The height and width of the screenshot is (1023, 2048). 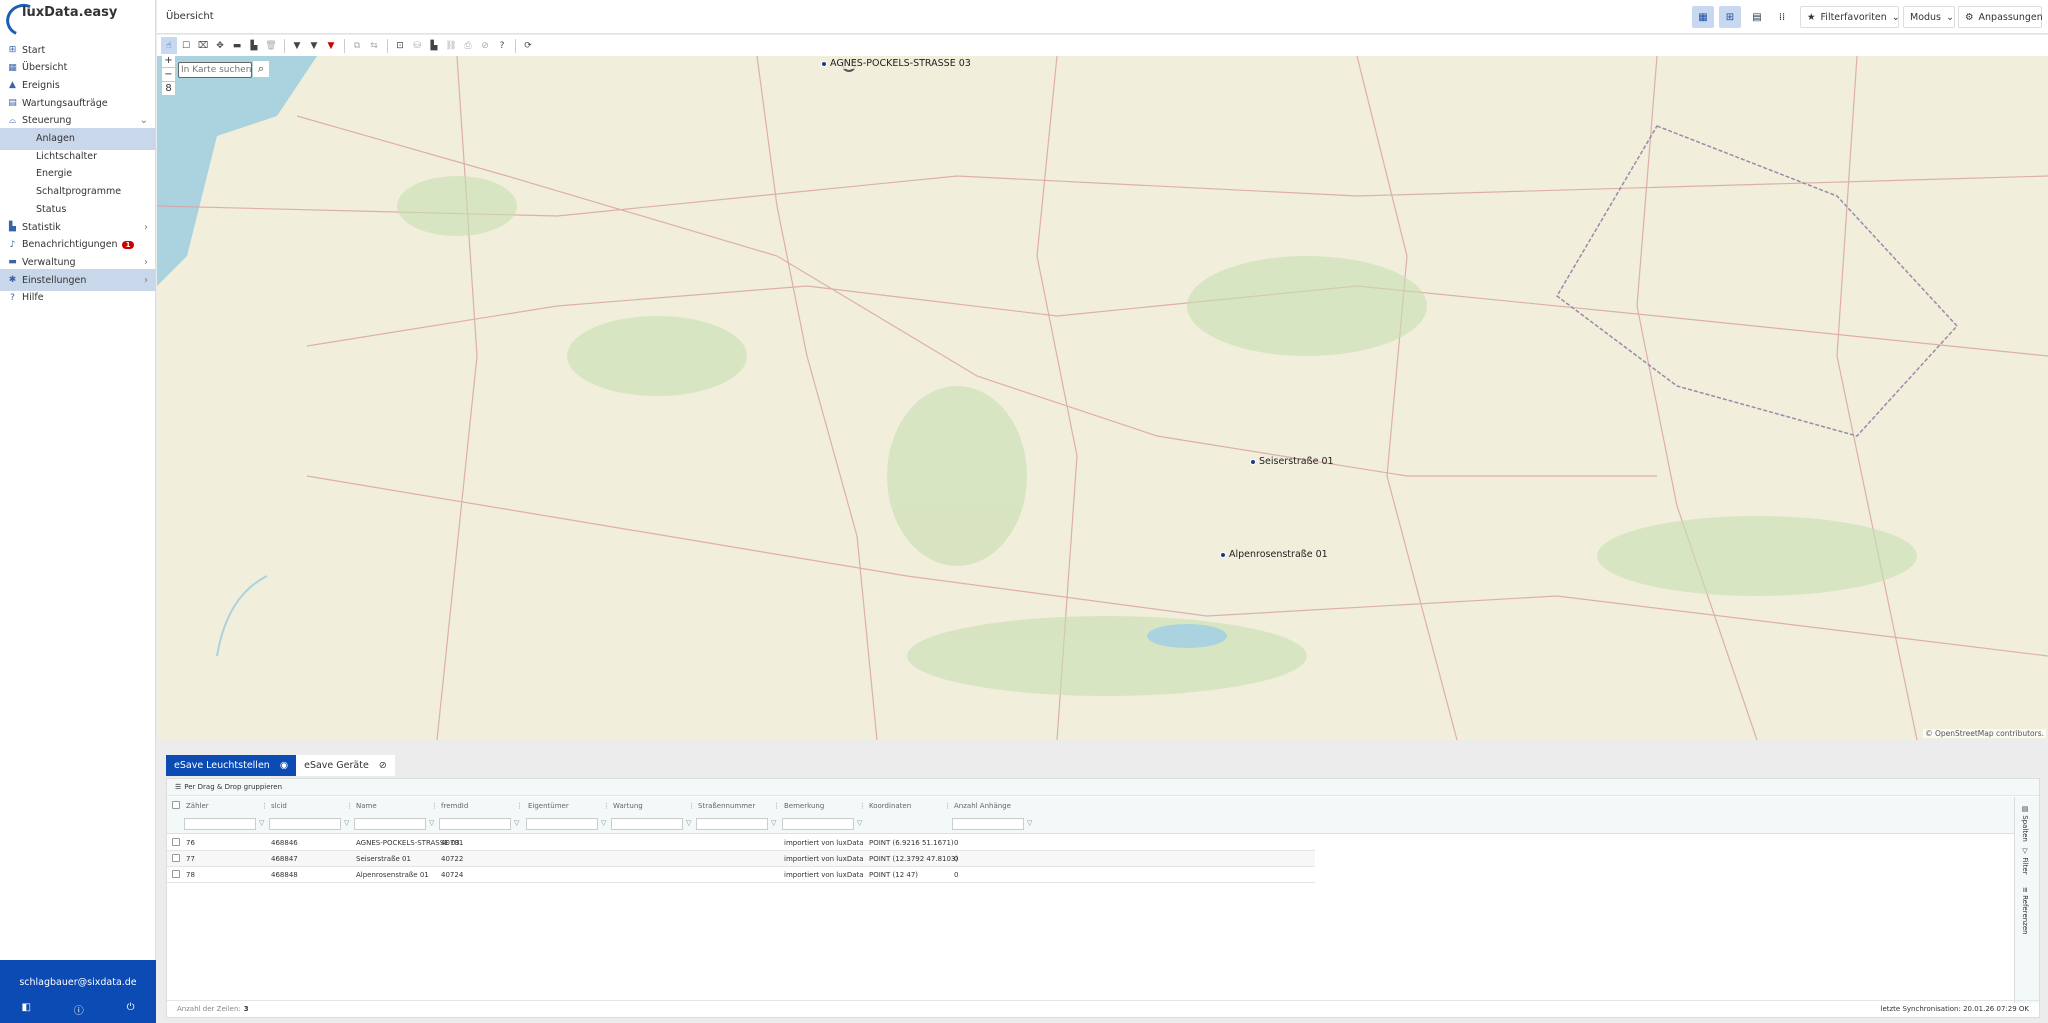 I want to click on rectangle-select-icon: ☐, so click(x=186, y=45).